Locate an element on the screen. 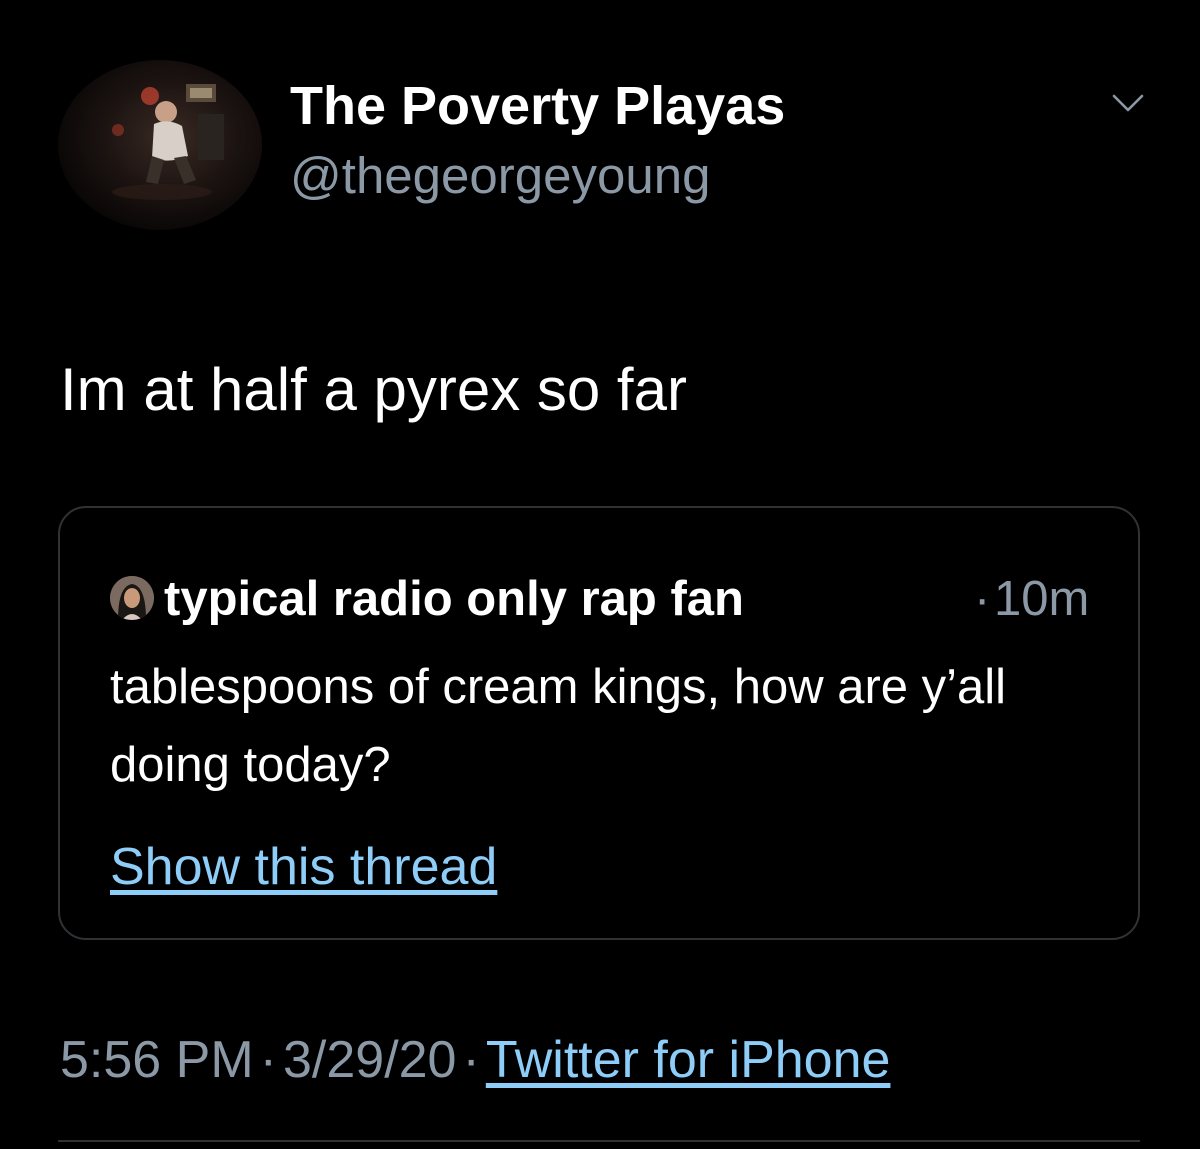  tweet-date: 3/29/20 is located at coordinates (369, 1060).